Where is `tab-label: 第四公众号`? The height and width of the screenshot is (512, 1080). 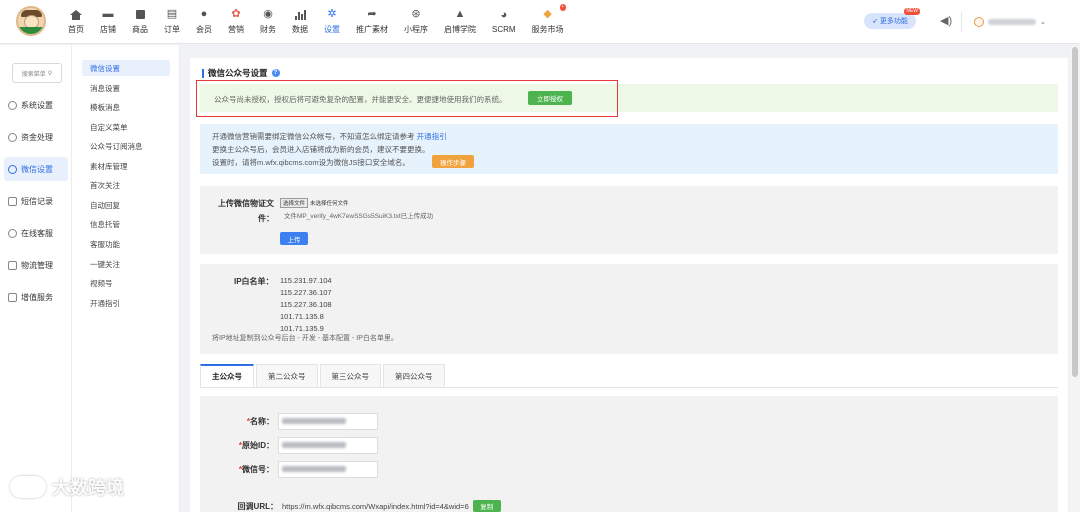
tab-label: 第四公众号 is located at coordinates (414, 376).